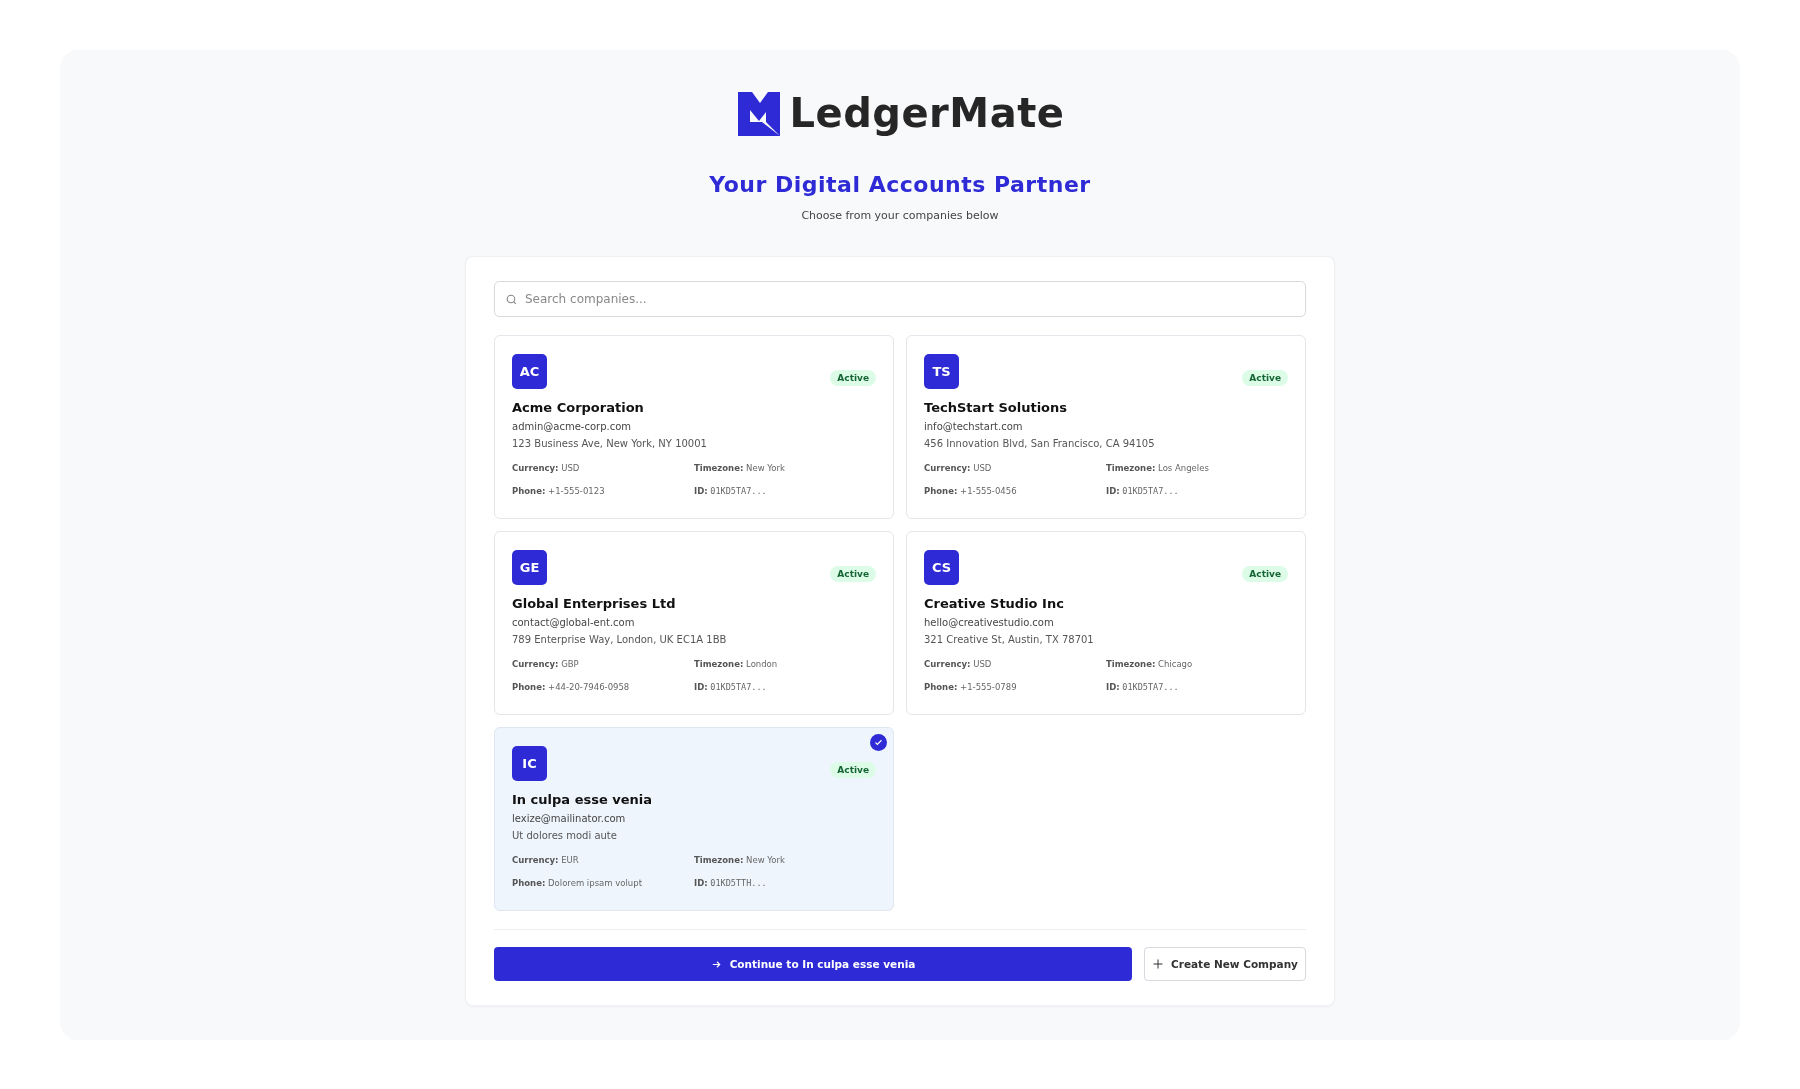  What do you see at coordinates (1150, 664) in the screenshot?
I see `company-detail: Timezone: Chicago` at bounding box center [1150, 664].